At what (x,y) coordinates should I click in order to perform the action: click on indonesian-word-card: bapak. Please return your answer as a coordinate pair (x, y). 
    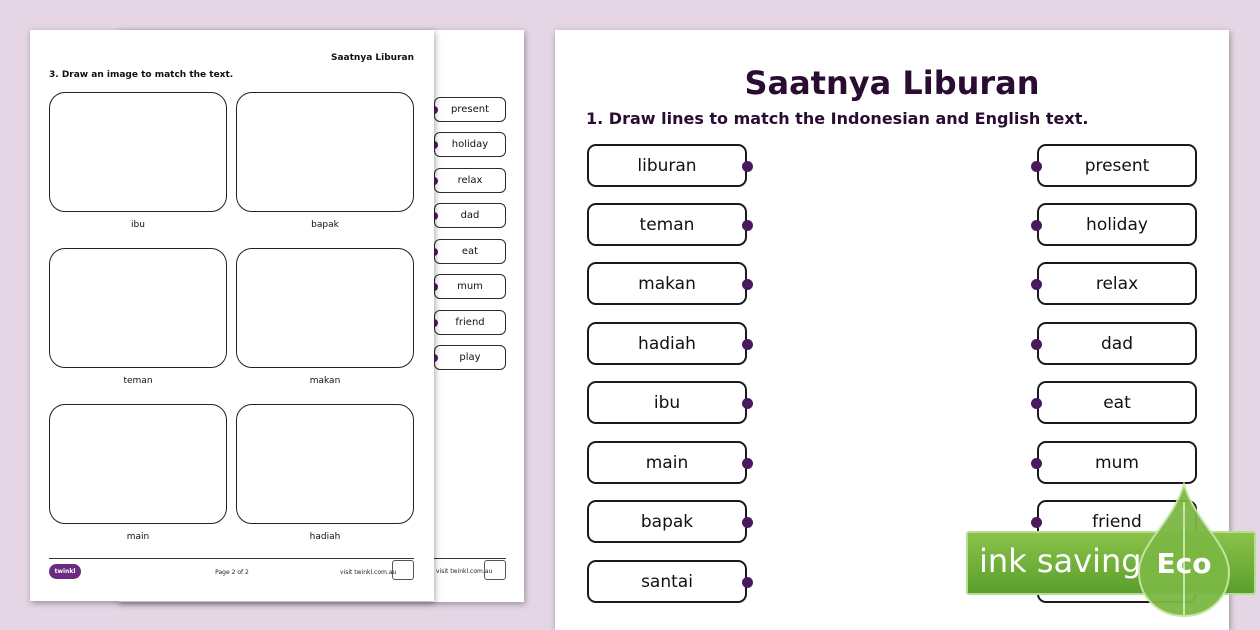
    Looking at the image, I should click on (670, 521).